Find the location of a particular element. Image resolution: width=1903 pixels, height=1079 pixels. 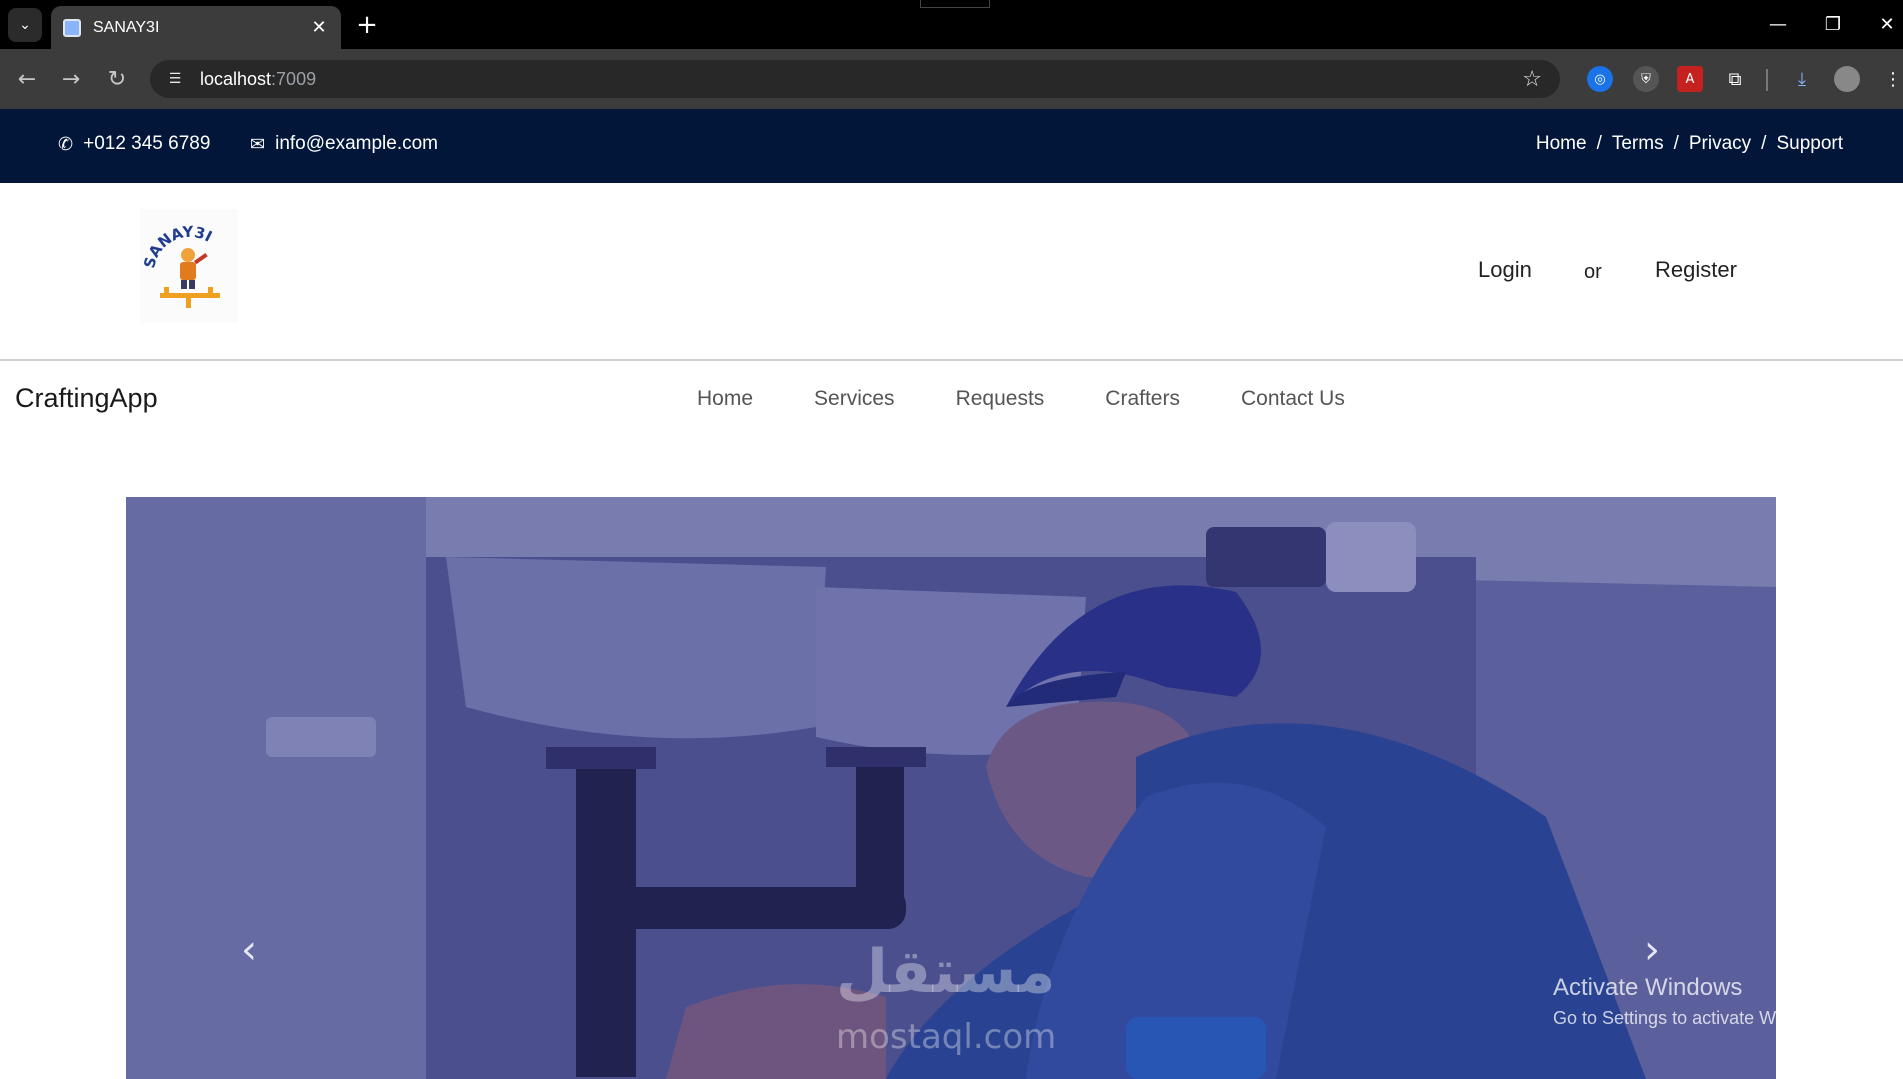

forward-arrow-icon: → is located at coordinates (71, 79).